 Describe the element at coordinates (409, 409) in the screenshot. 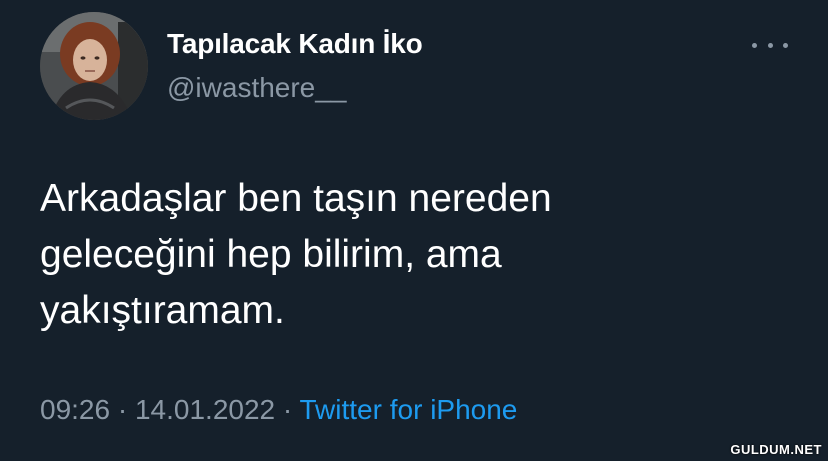

I see `tweet-source-link: Twitter for iPhone` at that location.